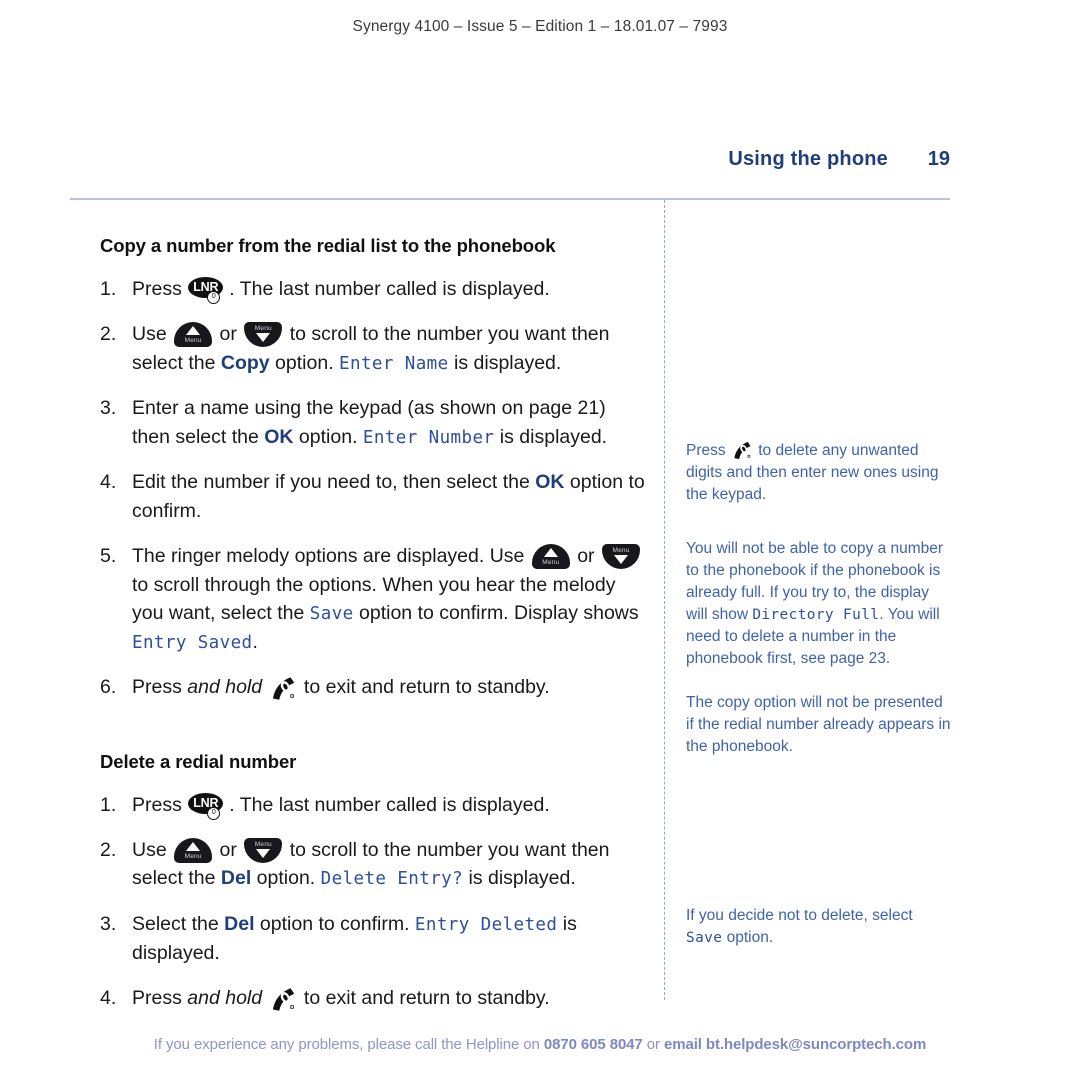 Image resolution: width=1080 pixels, height=1076 pixels. I want to click on header-rule, so click(510, 199).